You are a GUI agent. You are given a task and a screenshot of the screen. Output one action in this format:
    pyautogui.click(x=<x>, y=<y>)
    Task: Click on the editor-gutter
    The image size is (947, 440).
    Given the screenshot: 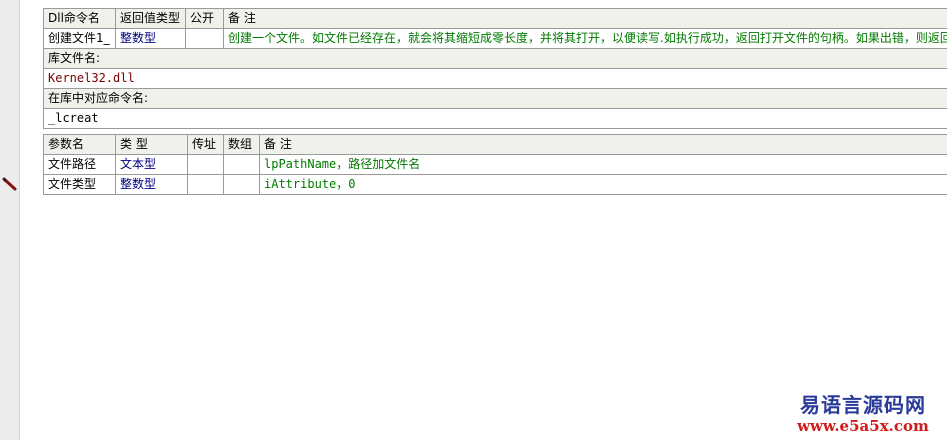 What is the action you would take?
    pyautogui.click(x=10, y=220)
    